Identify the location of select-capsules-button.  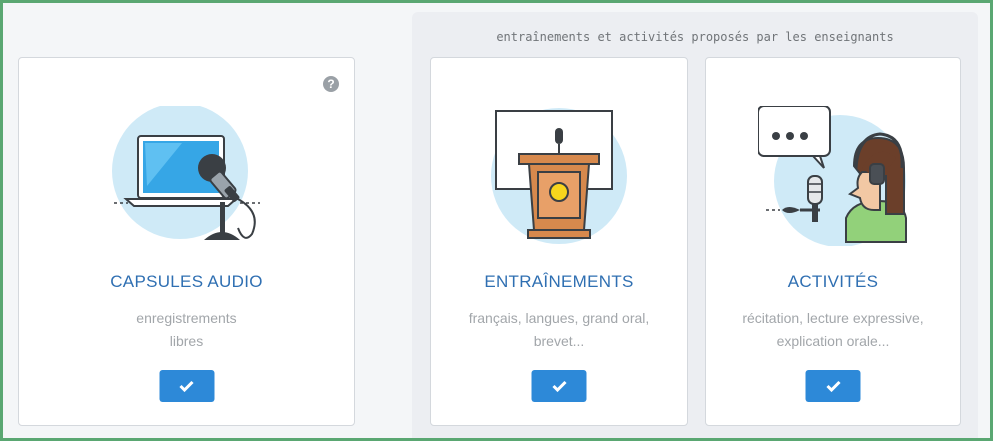
(186, 386).